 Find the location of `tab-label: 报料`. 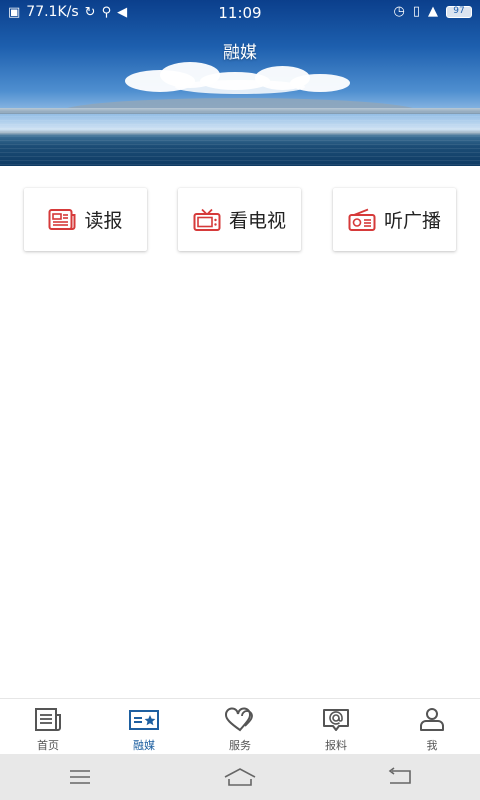

tab-label: 报料 is located at coordinates (336, 745).